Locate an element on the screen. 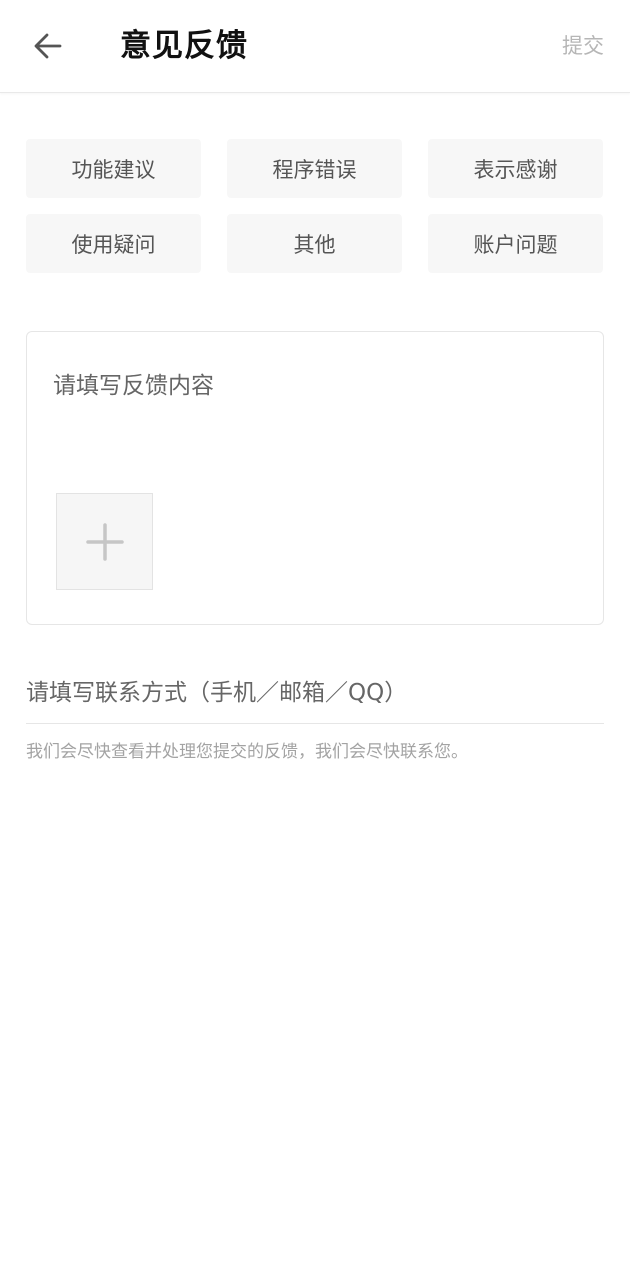 The height and width of the screenshot is (1280, 630). submit-button: 提交 is located at coordinates (583, 46).